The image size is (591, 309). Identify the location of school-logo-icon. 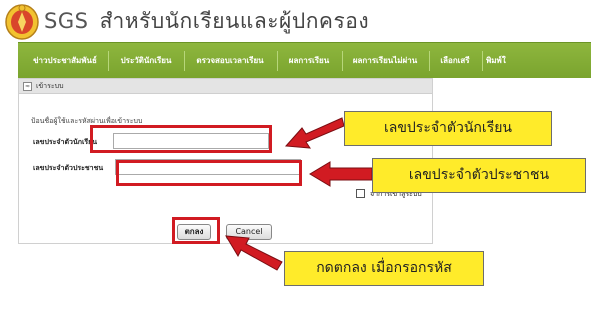
(22, 22).